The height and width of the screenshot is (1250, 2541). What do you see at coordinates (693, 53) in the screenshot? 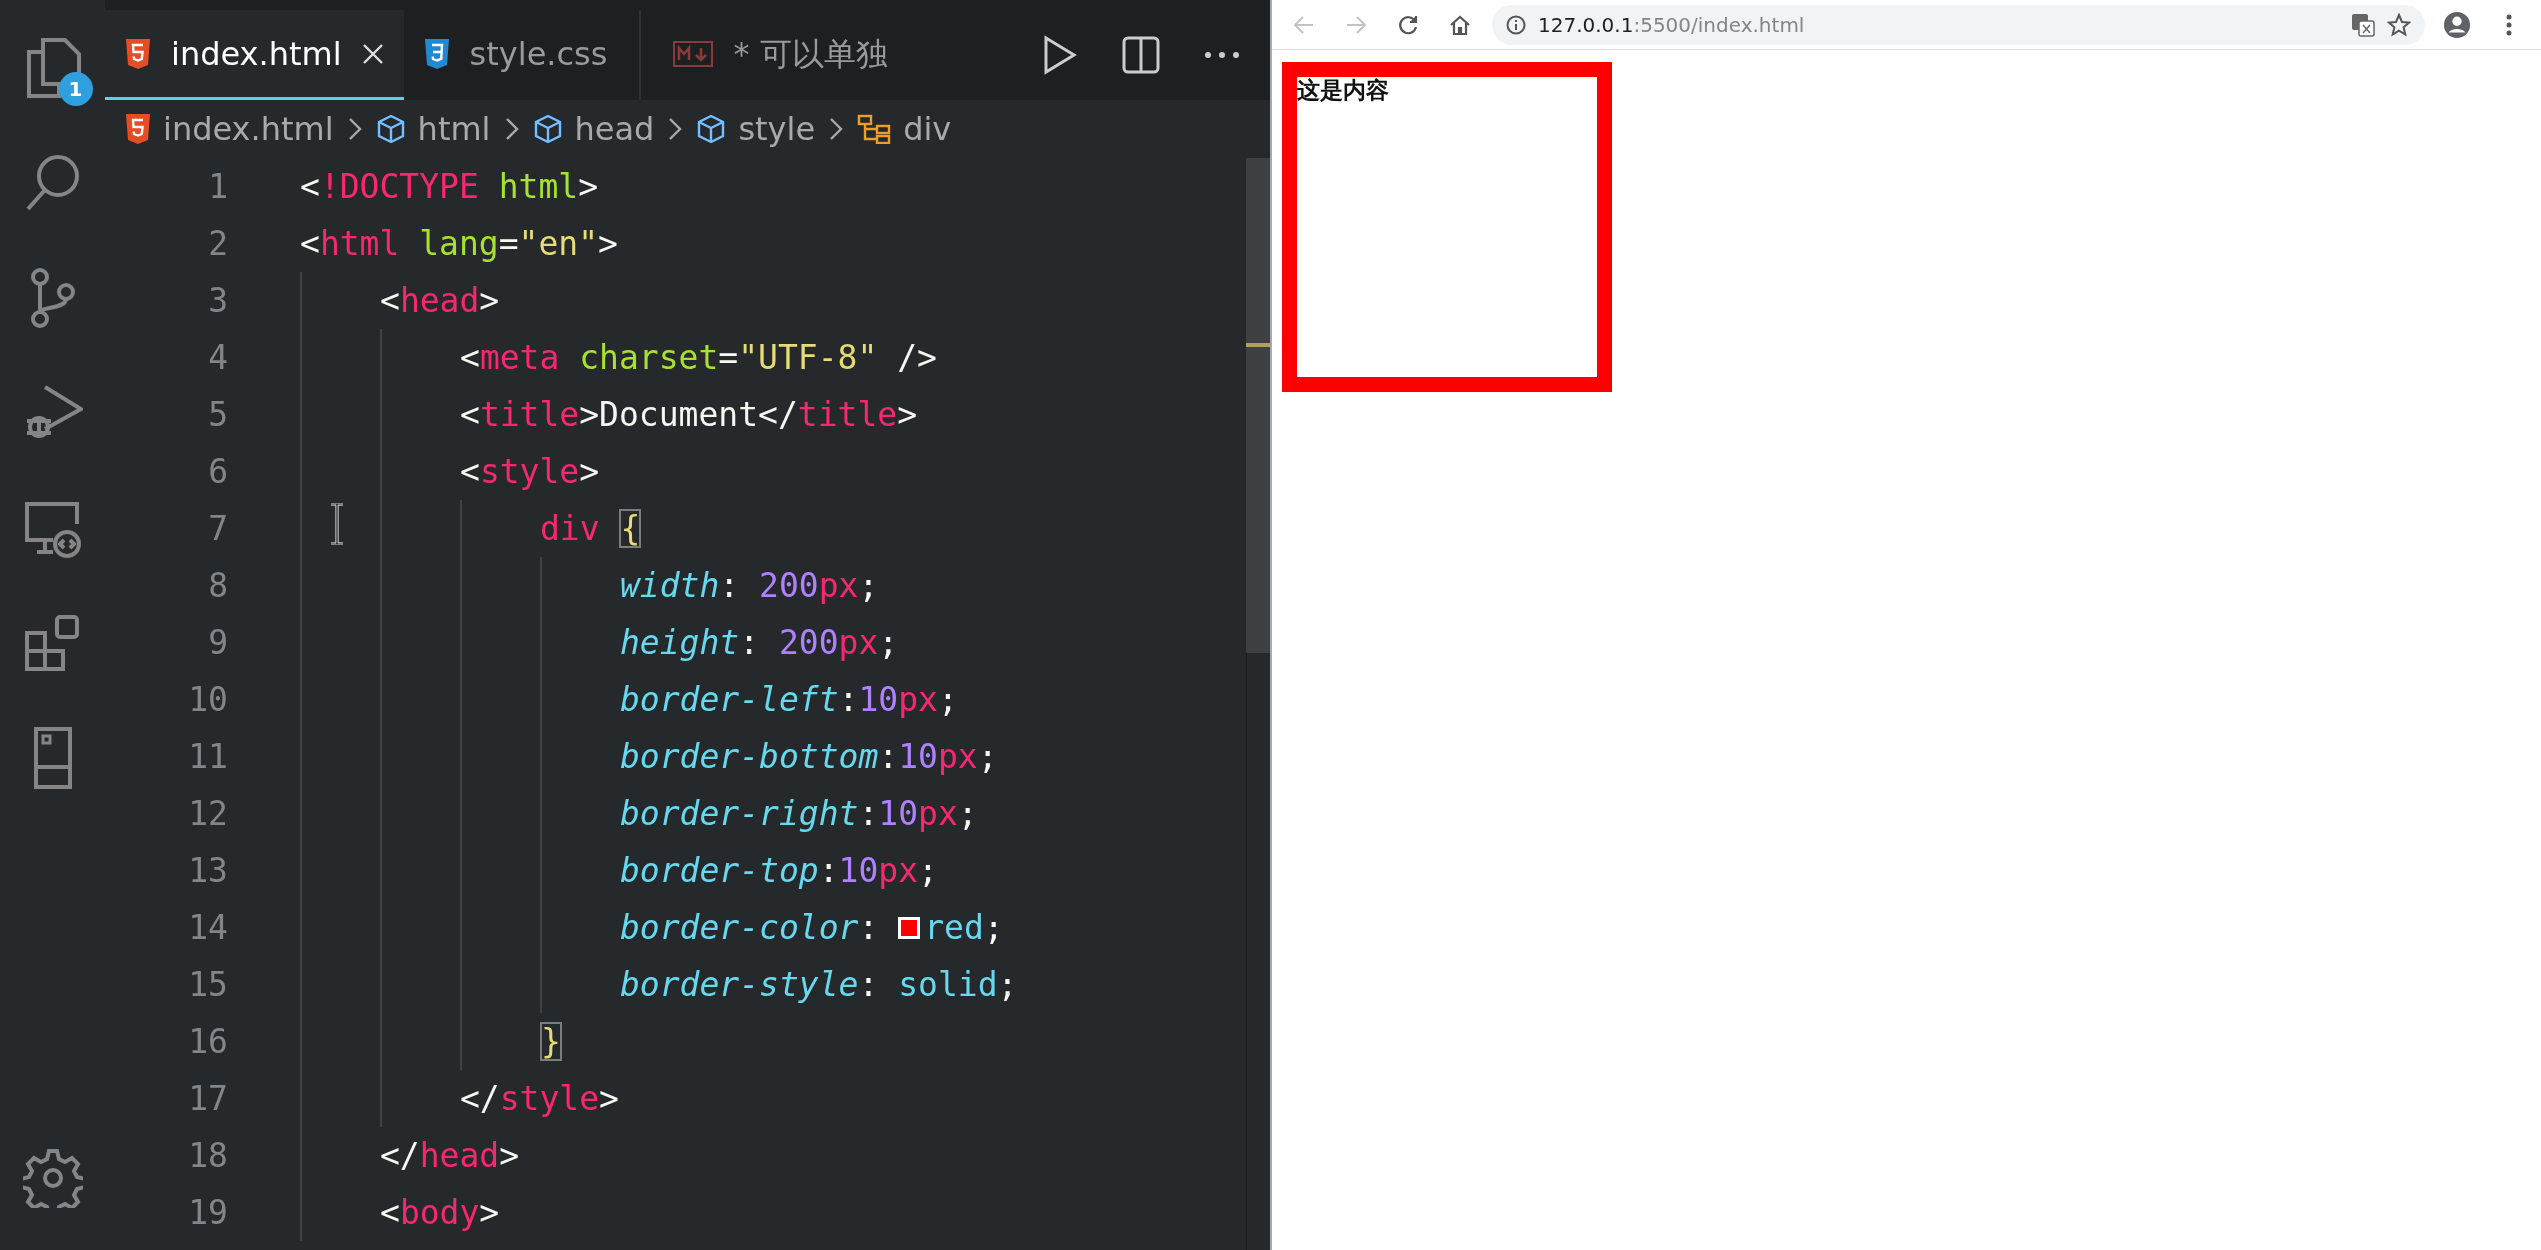
I see `markdown-file-icon` at bounding box center [693, 53].